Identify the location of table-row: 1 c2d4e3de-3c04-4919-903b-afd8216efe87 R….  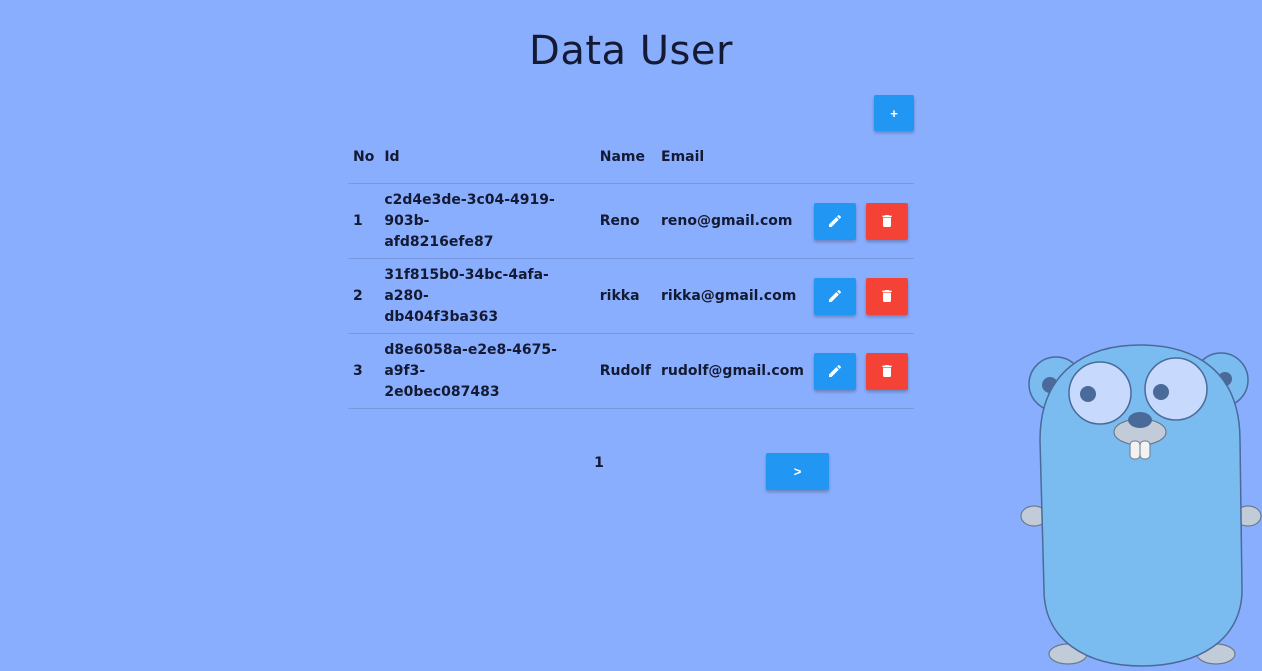
(631, 221).